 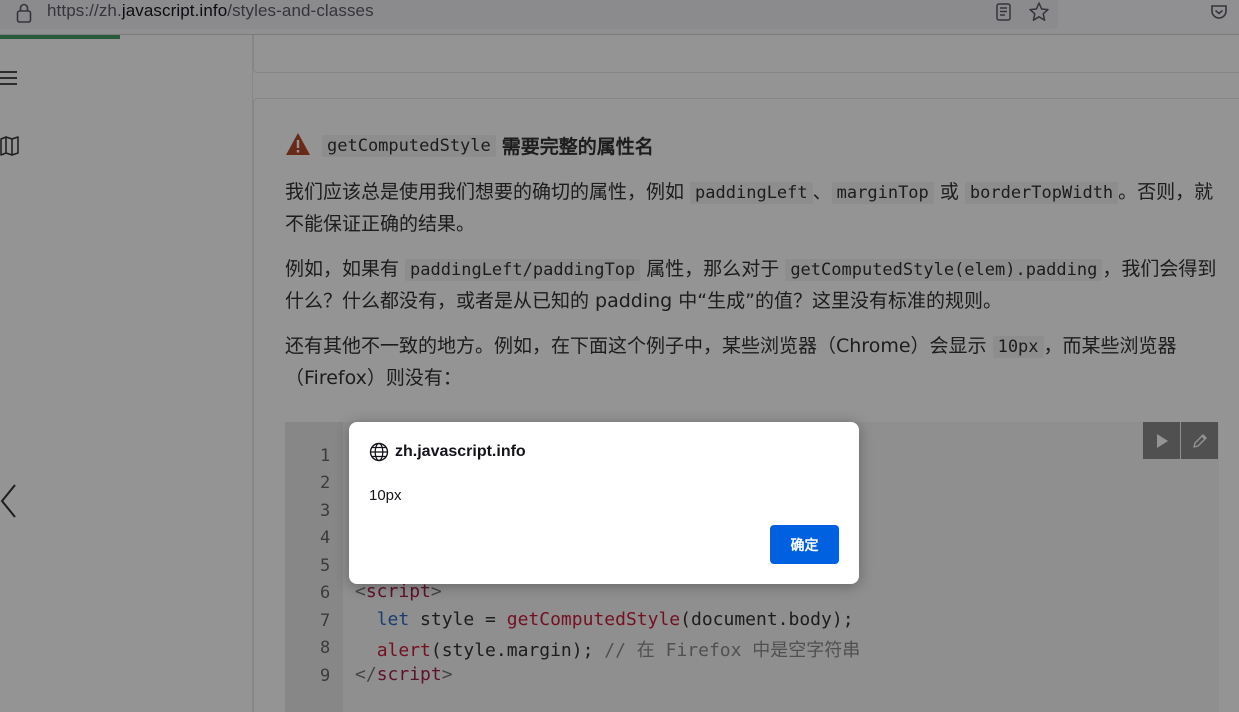 I want to click on dialog-origin-text: zh.javascript.info, so click(x=460, y=451).